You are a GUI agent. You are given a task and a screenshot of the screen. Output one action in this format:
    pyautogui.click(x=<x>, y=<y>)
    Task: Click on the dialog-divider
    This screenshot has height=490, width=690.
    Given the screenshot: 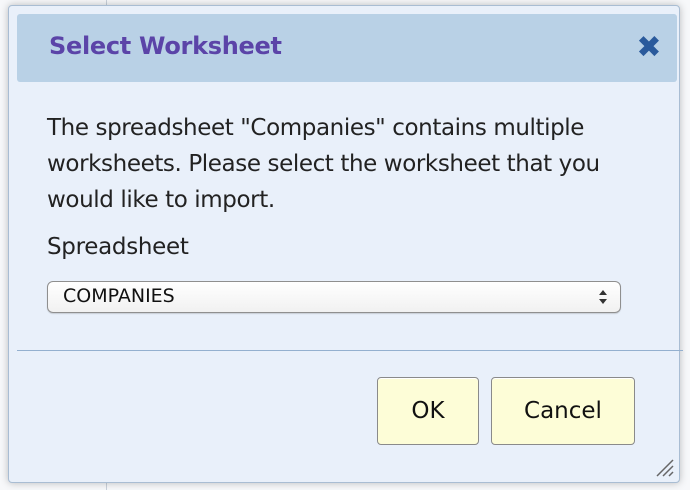 What is the action you would take?
    pyautogui.click(x=350, y=350)
    